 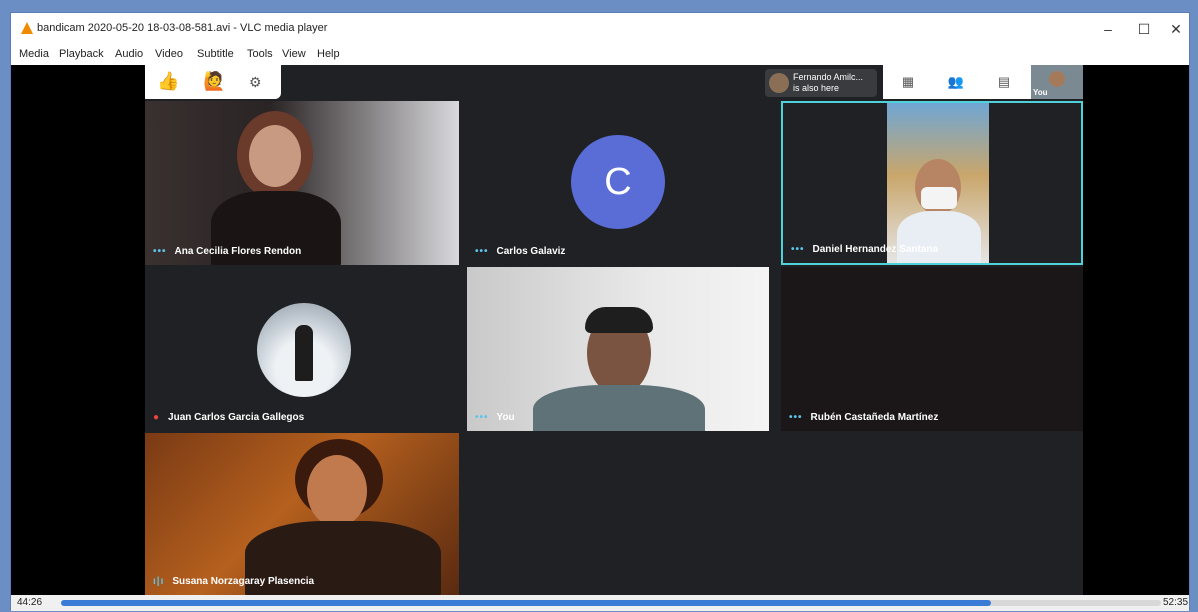 I want to click on grid-layout-icon: ▦, so click(x=908, y=82).